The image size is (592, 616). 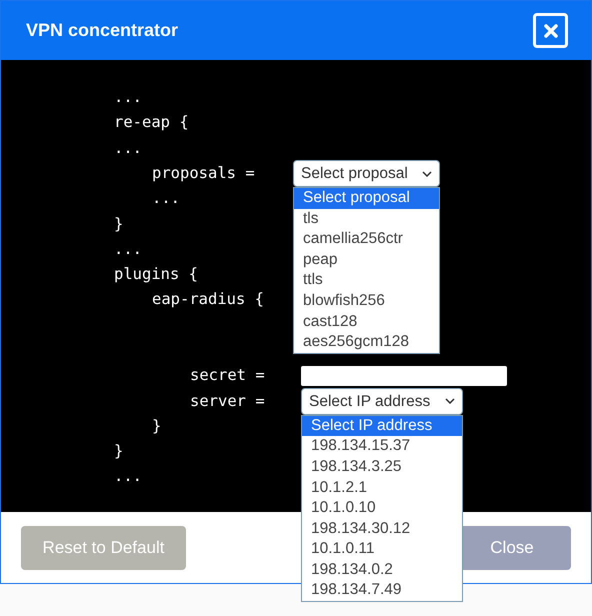 I want to click on dropdown-option: Select proposal, so click(x=366, y=198).